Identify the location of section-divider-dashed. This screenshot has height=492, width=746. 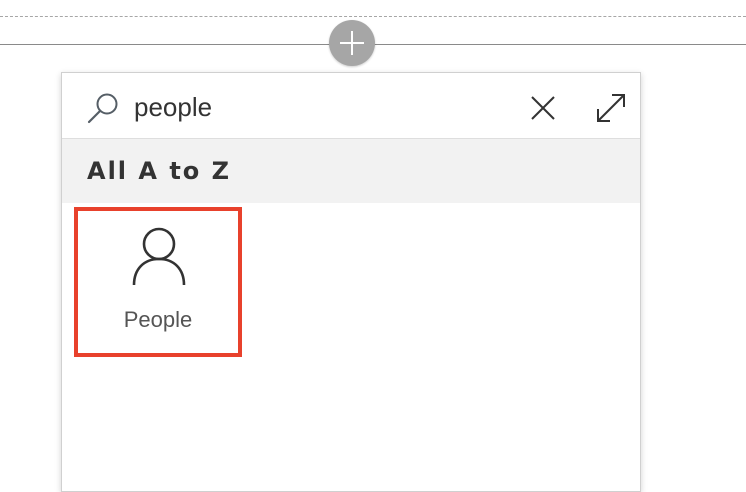
(373, 16).